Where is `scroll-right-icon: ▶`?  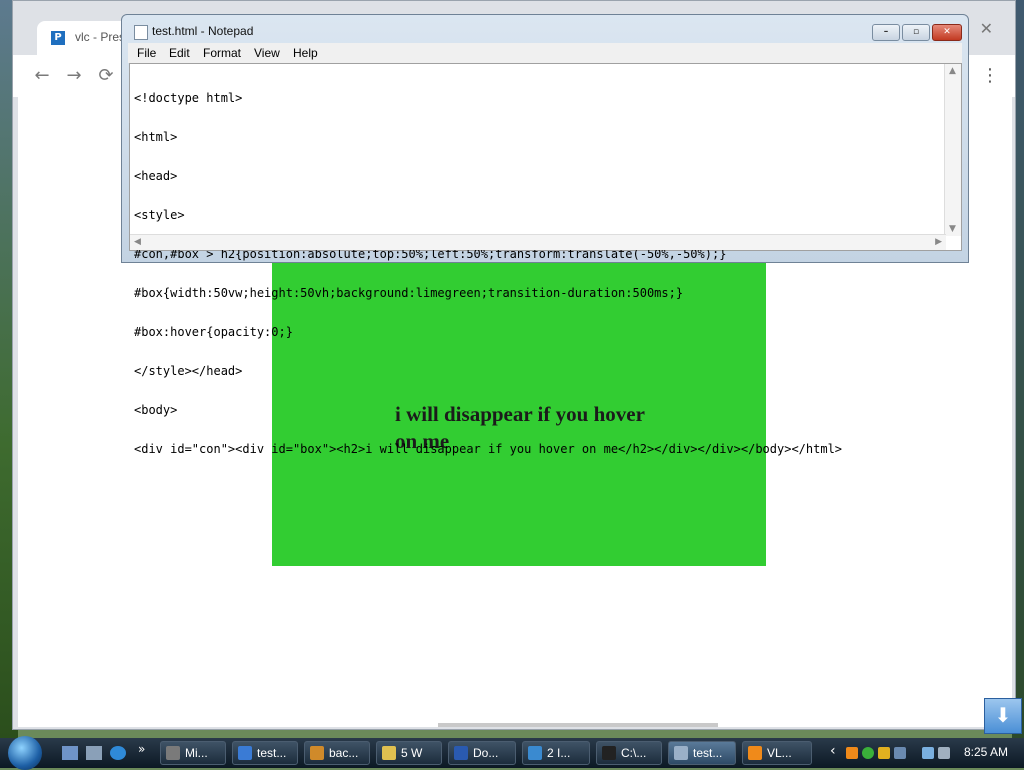
scroll-right-icon: ▶ is located at coordinates (938, 242).